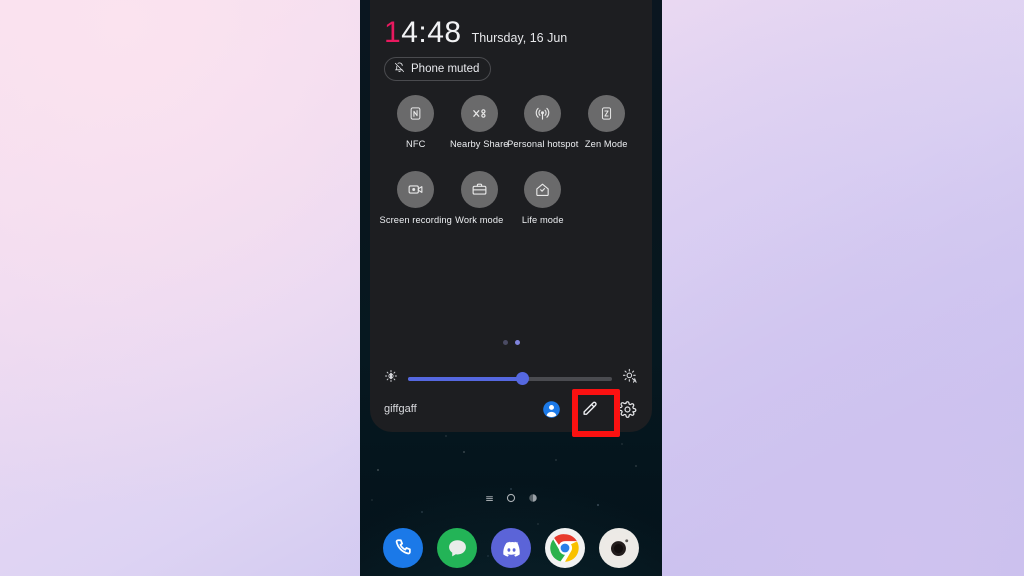 The image size is (1024, 576). I want to click on dock-app-chrome, so click(565, 548).